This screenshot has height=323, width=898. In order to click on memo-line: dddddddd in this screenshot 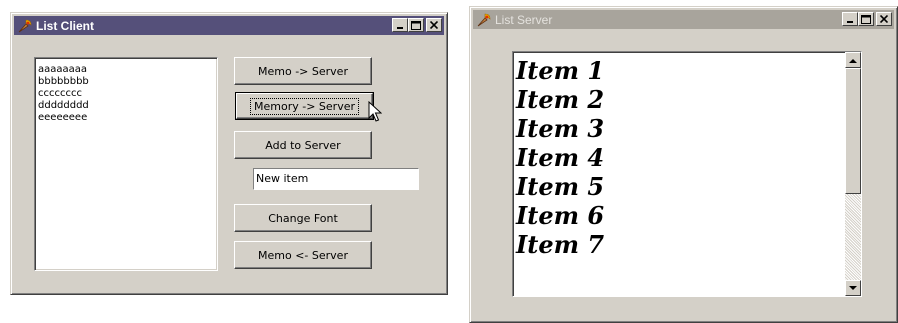, I will do `click(63, 105)`.